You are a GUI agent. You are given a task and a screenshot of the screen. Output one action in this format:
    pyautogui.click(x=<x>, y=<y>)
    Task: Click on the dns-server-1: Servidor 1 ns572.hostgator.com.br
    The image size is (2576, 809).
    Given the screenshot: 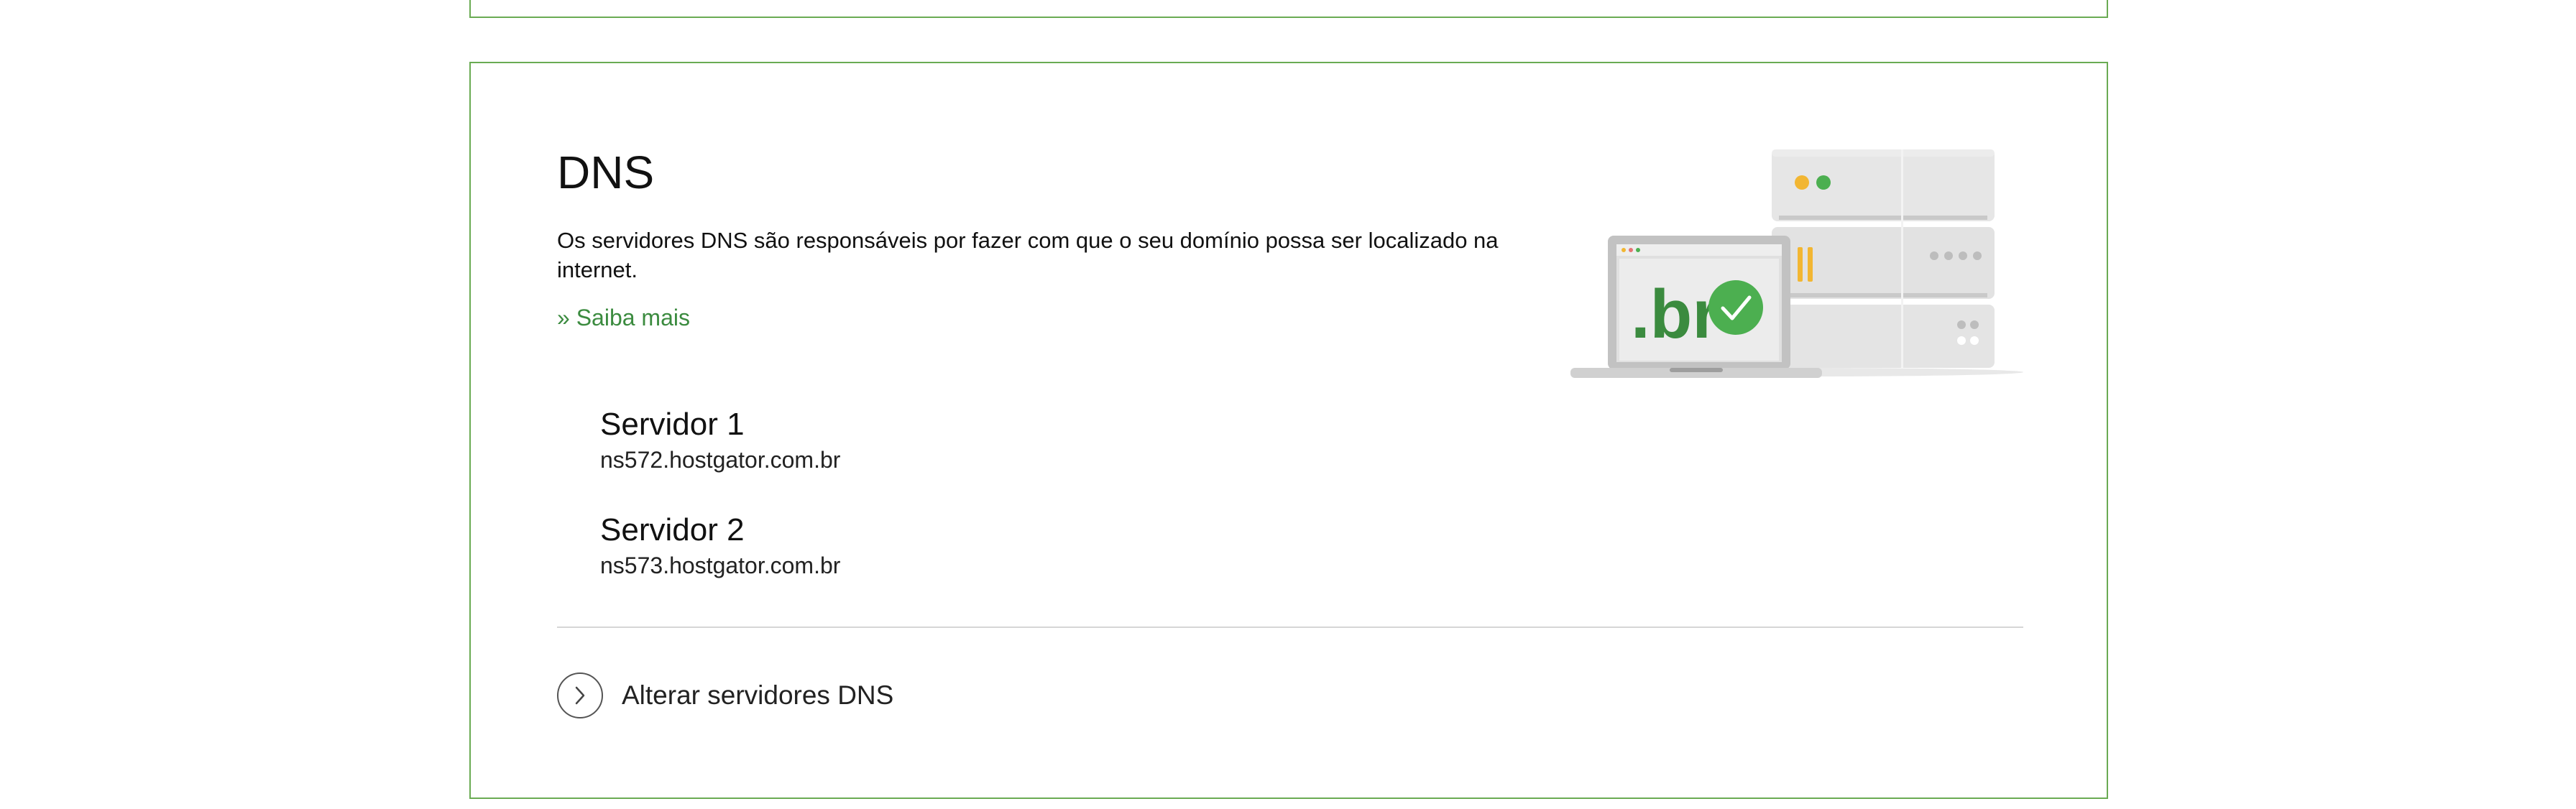 What is the action you would take?
    pyautogui.click(x=720, y=440)
    